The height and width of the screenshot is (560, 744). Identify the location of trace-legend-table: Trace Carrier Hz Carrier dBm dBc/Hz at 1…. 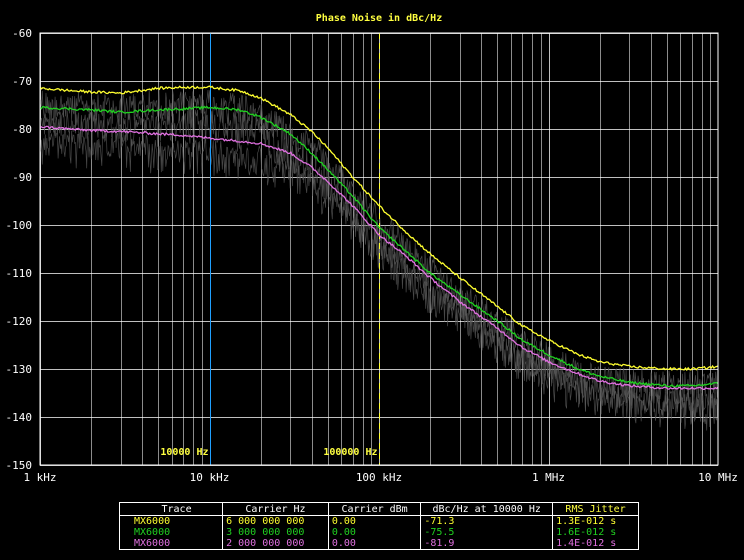
(378, 526).